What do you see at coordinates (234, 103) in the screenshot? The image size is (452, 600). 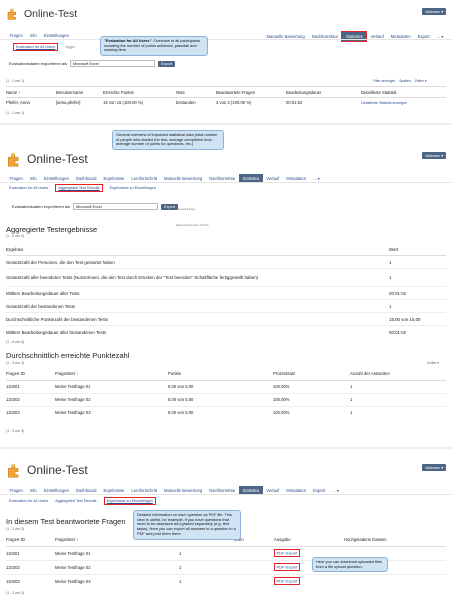 I see `cell-answered: 3 von 3 (100.00 %)` at bounding box center [234, 103].